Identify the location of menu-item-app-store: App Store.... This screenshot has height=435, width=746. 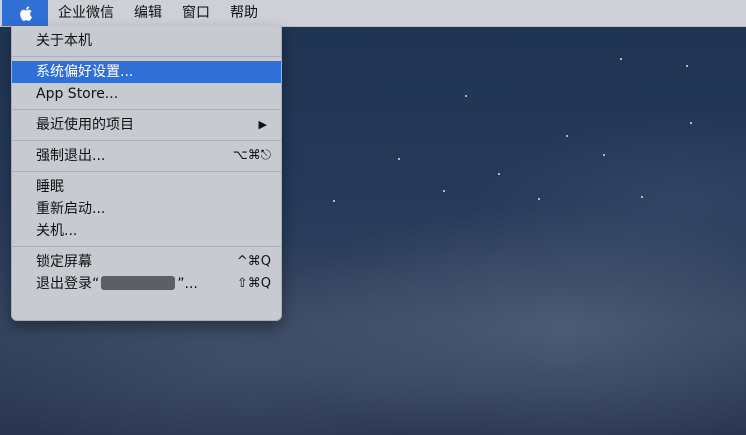
(146, 94).